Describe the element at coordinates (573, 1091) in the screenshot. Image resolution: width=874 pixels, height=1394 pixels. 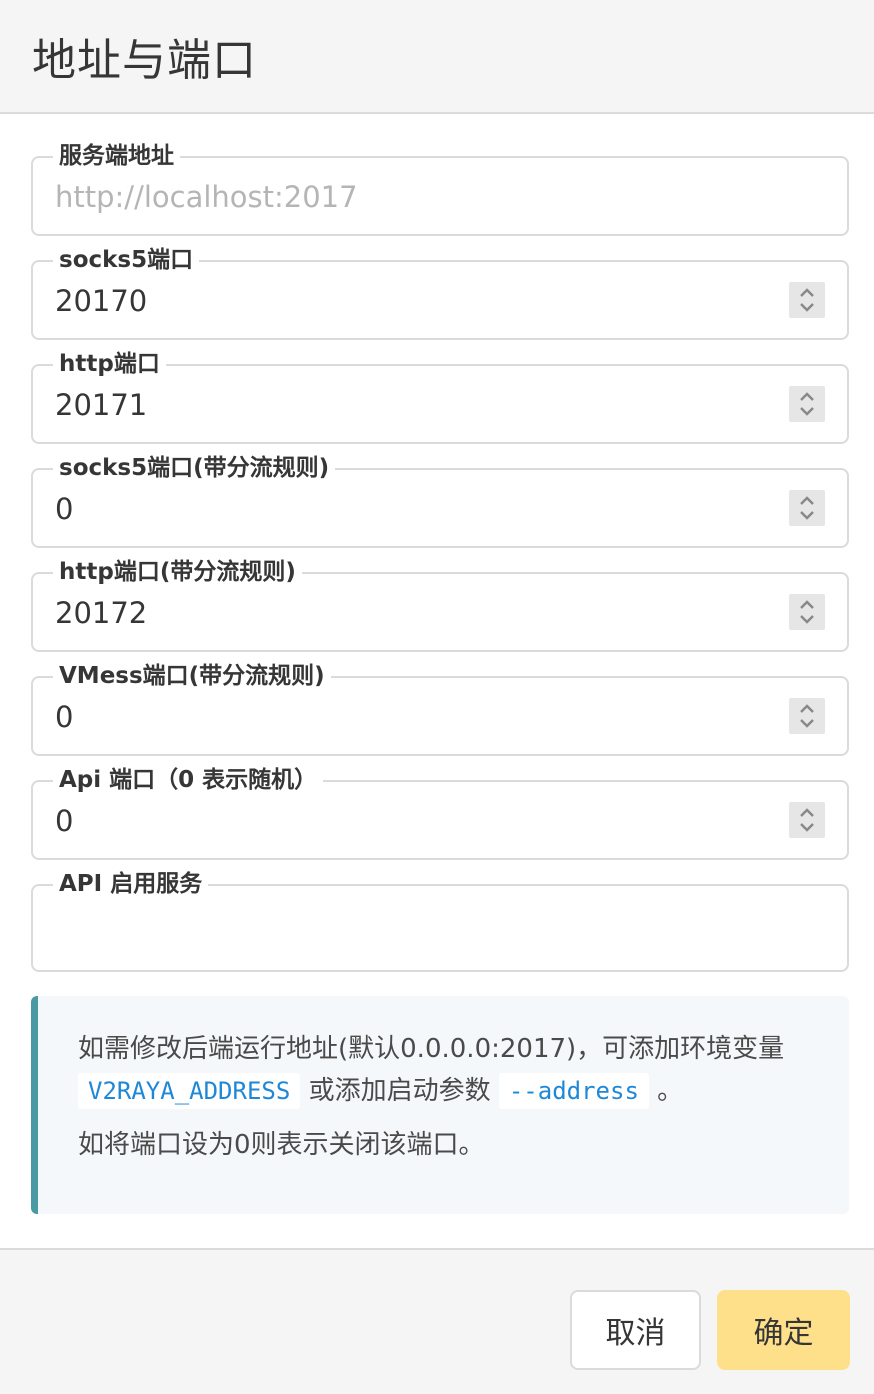
I see `cli-arg-code: --address` at that location.